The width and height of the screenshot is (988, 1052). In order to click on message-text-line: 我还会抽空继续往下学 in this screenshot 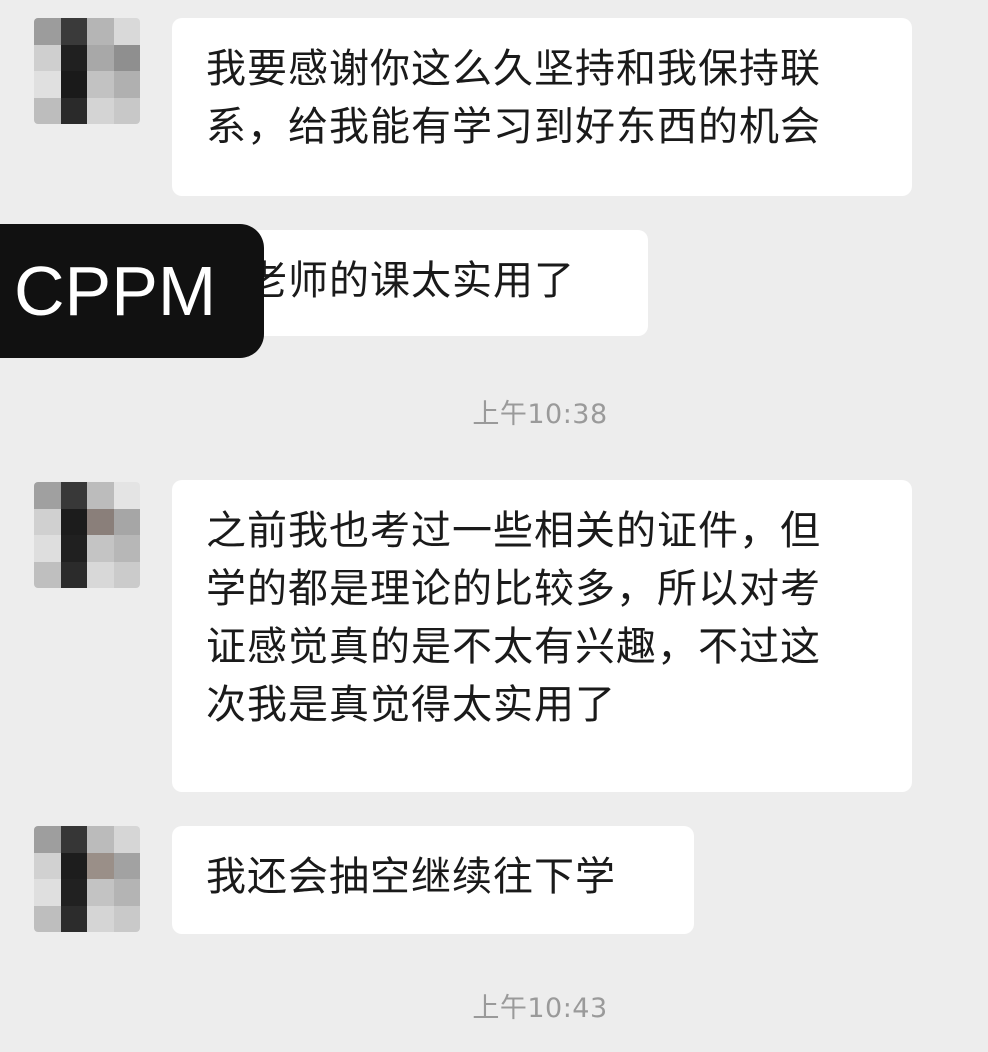, I will do `click(411, 877)`.